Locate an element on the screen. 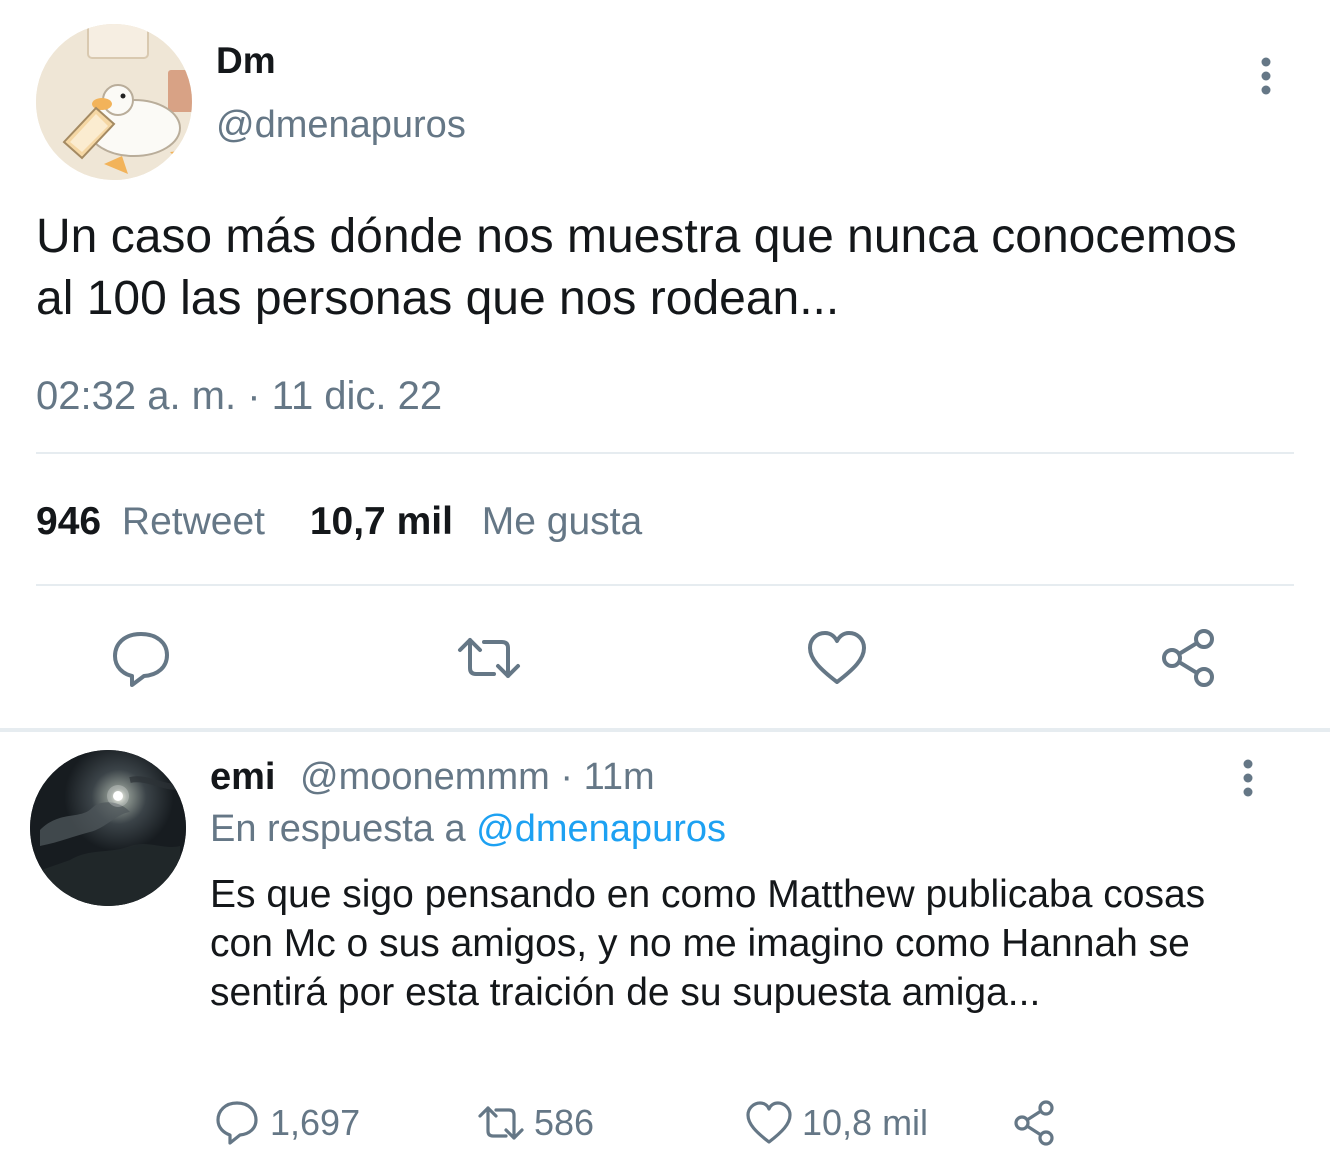 The width and height of the screenshot is (1330, 1176). retweet-count: 586 is located at coordinates (564, 1122).